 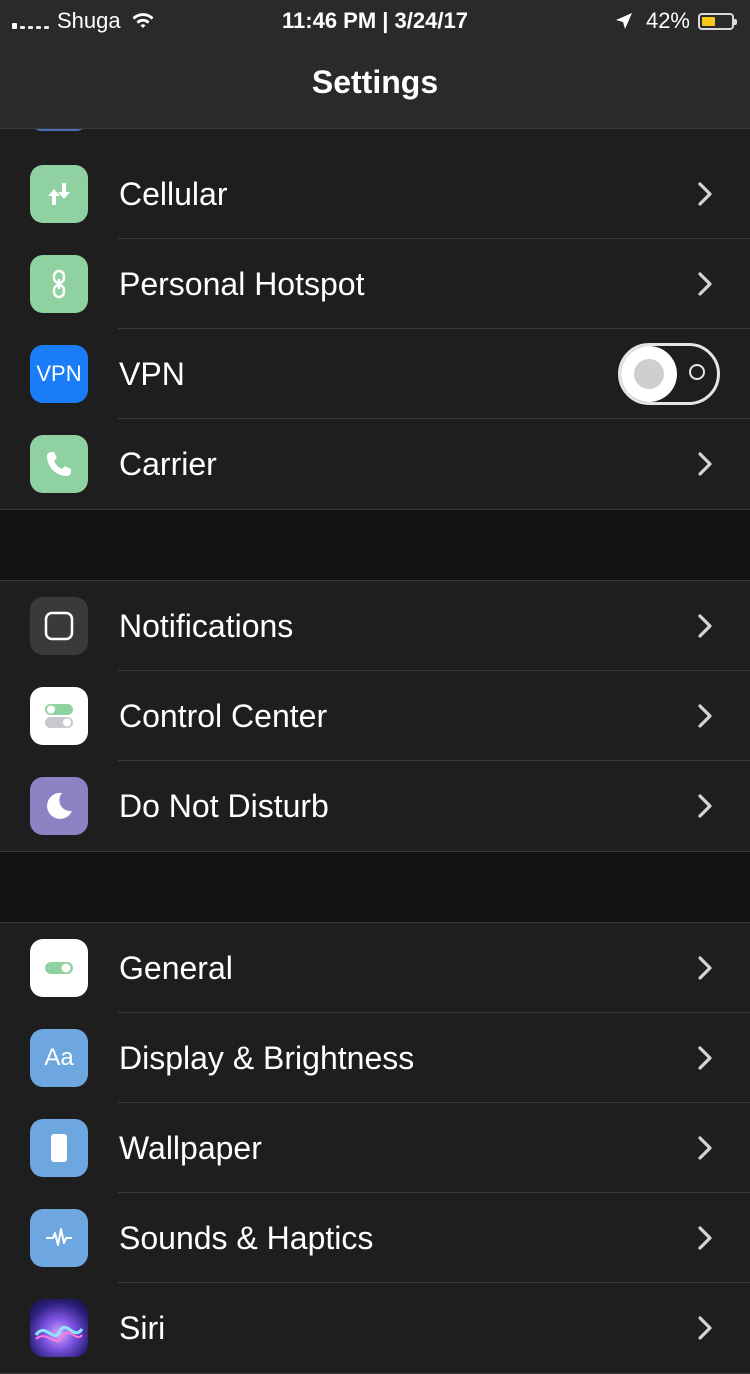 I want to click on status-bar-left: Shuga, so click(x=83, y=21).